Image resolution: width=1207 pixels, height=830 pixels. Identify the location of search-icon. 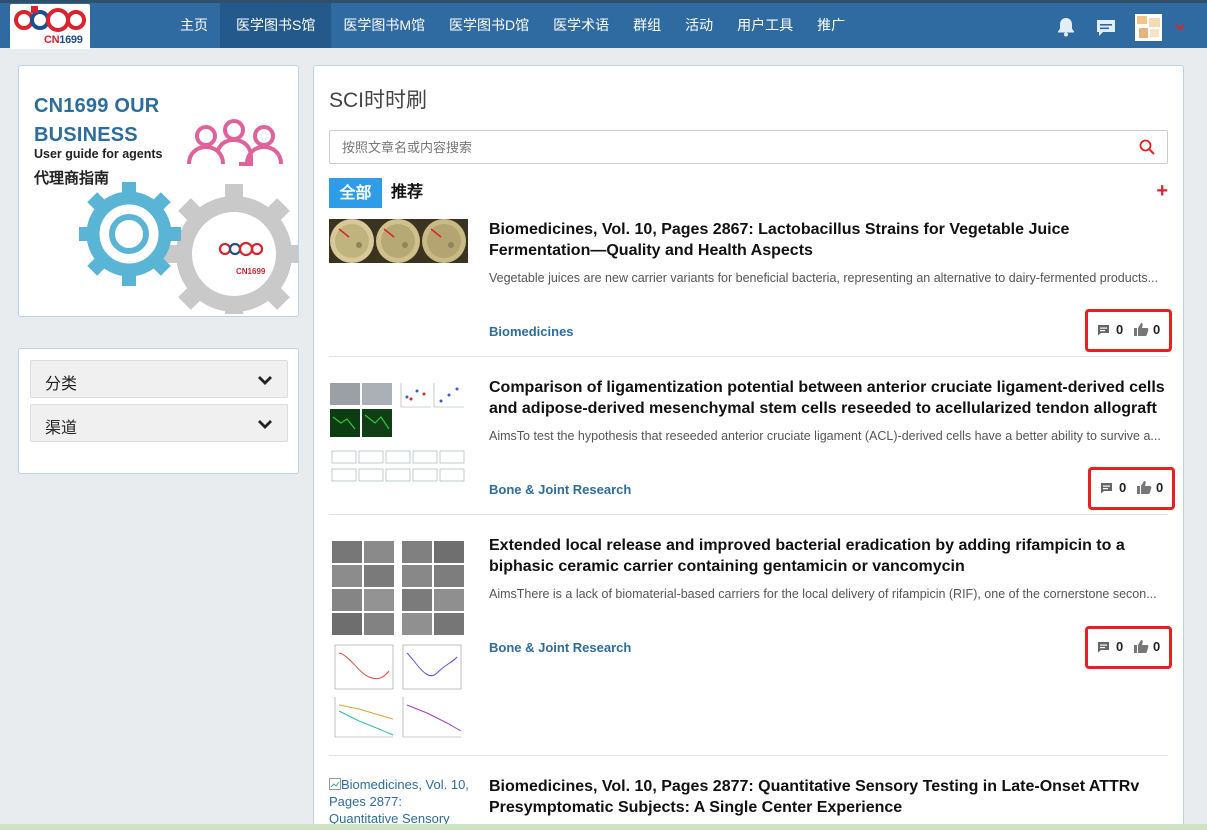
(1147, 149).